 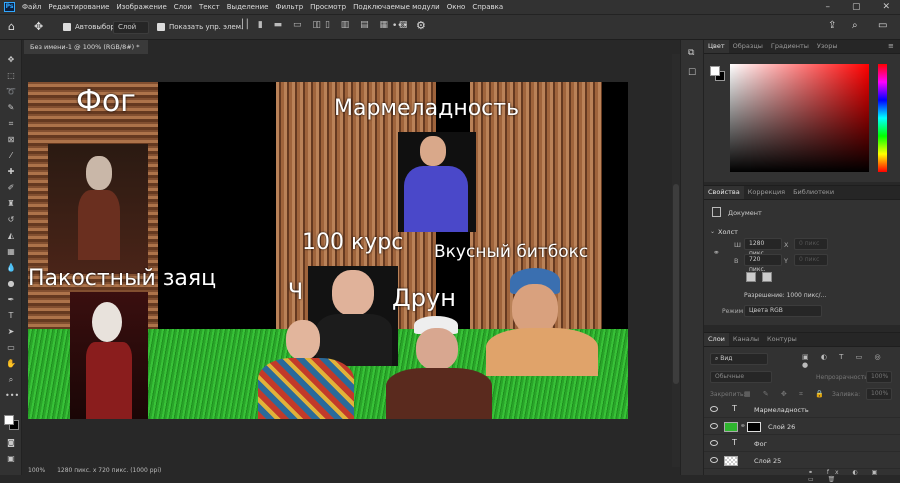 I want to click on canvas-text-beatbox: Вкусный битбокс, so click(x=511, y=252).